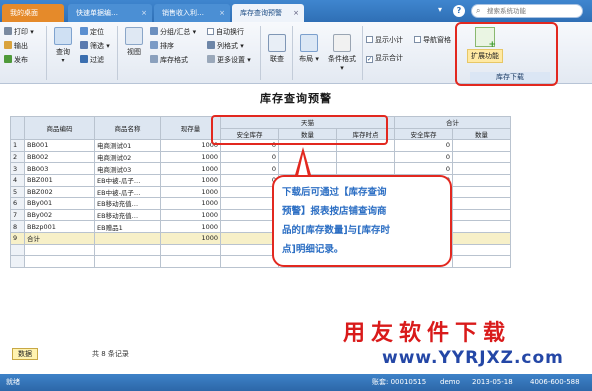  What do you see at coordinates (342, 53) in the screenshot?
I see `conditional-format-button: 条件格式 ▾` at bounding box center [342, 53].